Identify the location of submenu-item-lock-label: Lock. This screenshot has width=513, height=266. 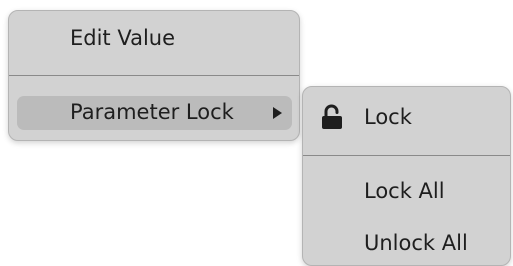
(388, 117).